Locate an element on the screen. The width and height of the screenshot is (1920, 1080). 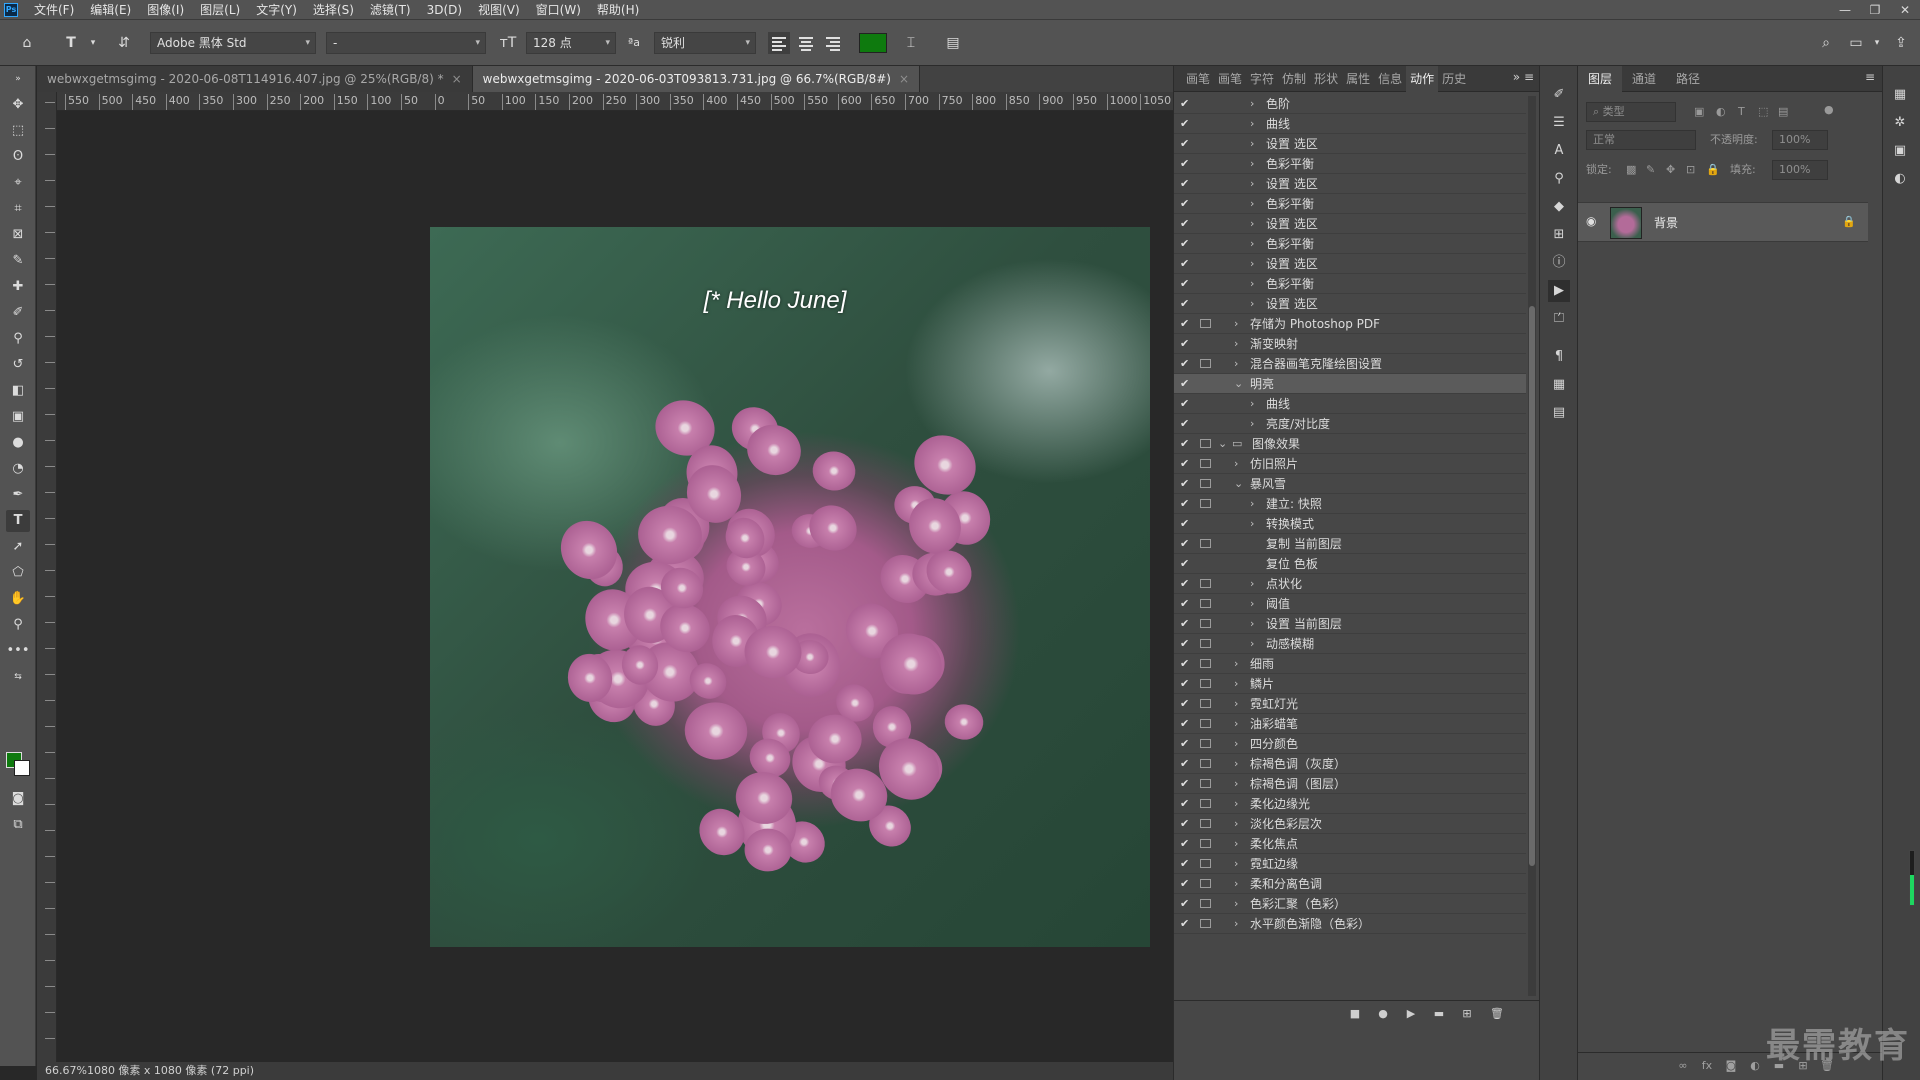
layer-filter-select: ⌕ 类型 is located at coordinates (1631, 112).